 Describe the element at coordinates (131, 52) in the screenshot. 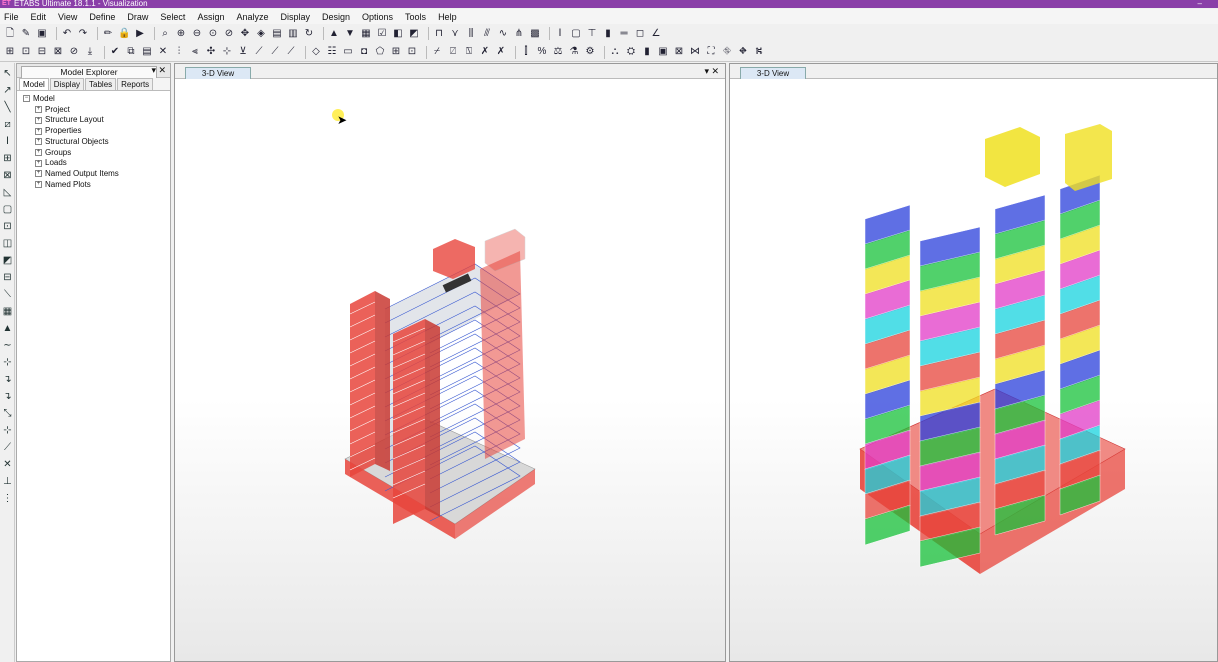

I see `copy-icon: ⧉` at that location.